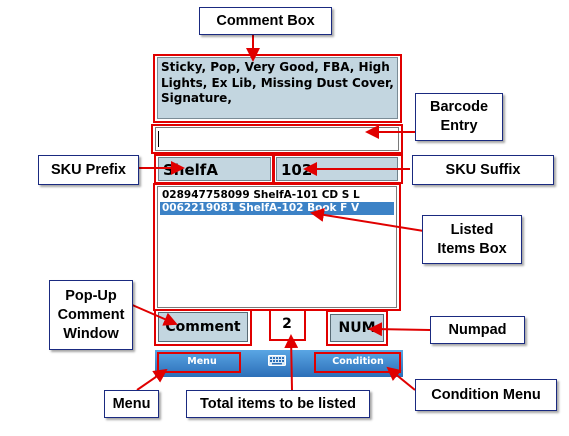 Image resolution: width=569 pixels, height=436 pixels. What do you see at coordinates (472, 239) in the screenshot?
I see `callout-listed-items: Listed Items Box` at bounding box center [472, 239].